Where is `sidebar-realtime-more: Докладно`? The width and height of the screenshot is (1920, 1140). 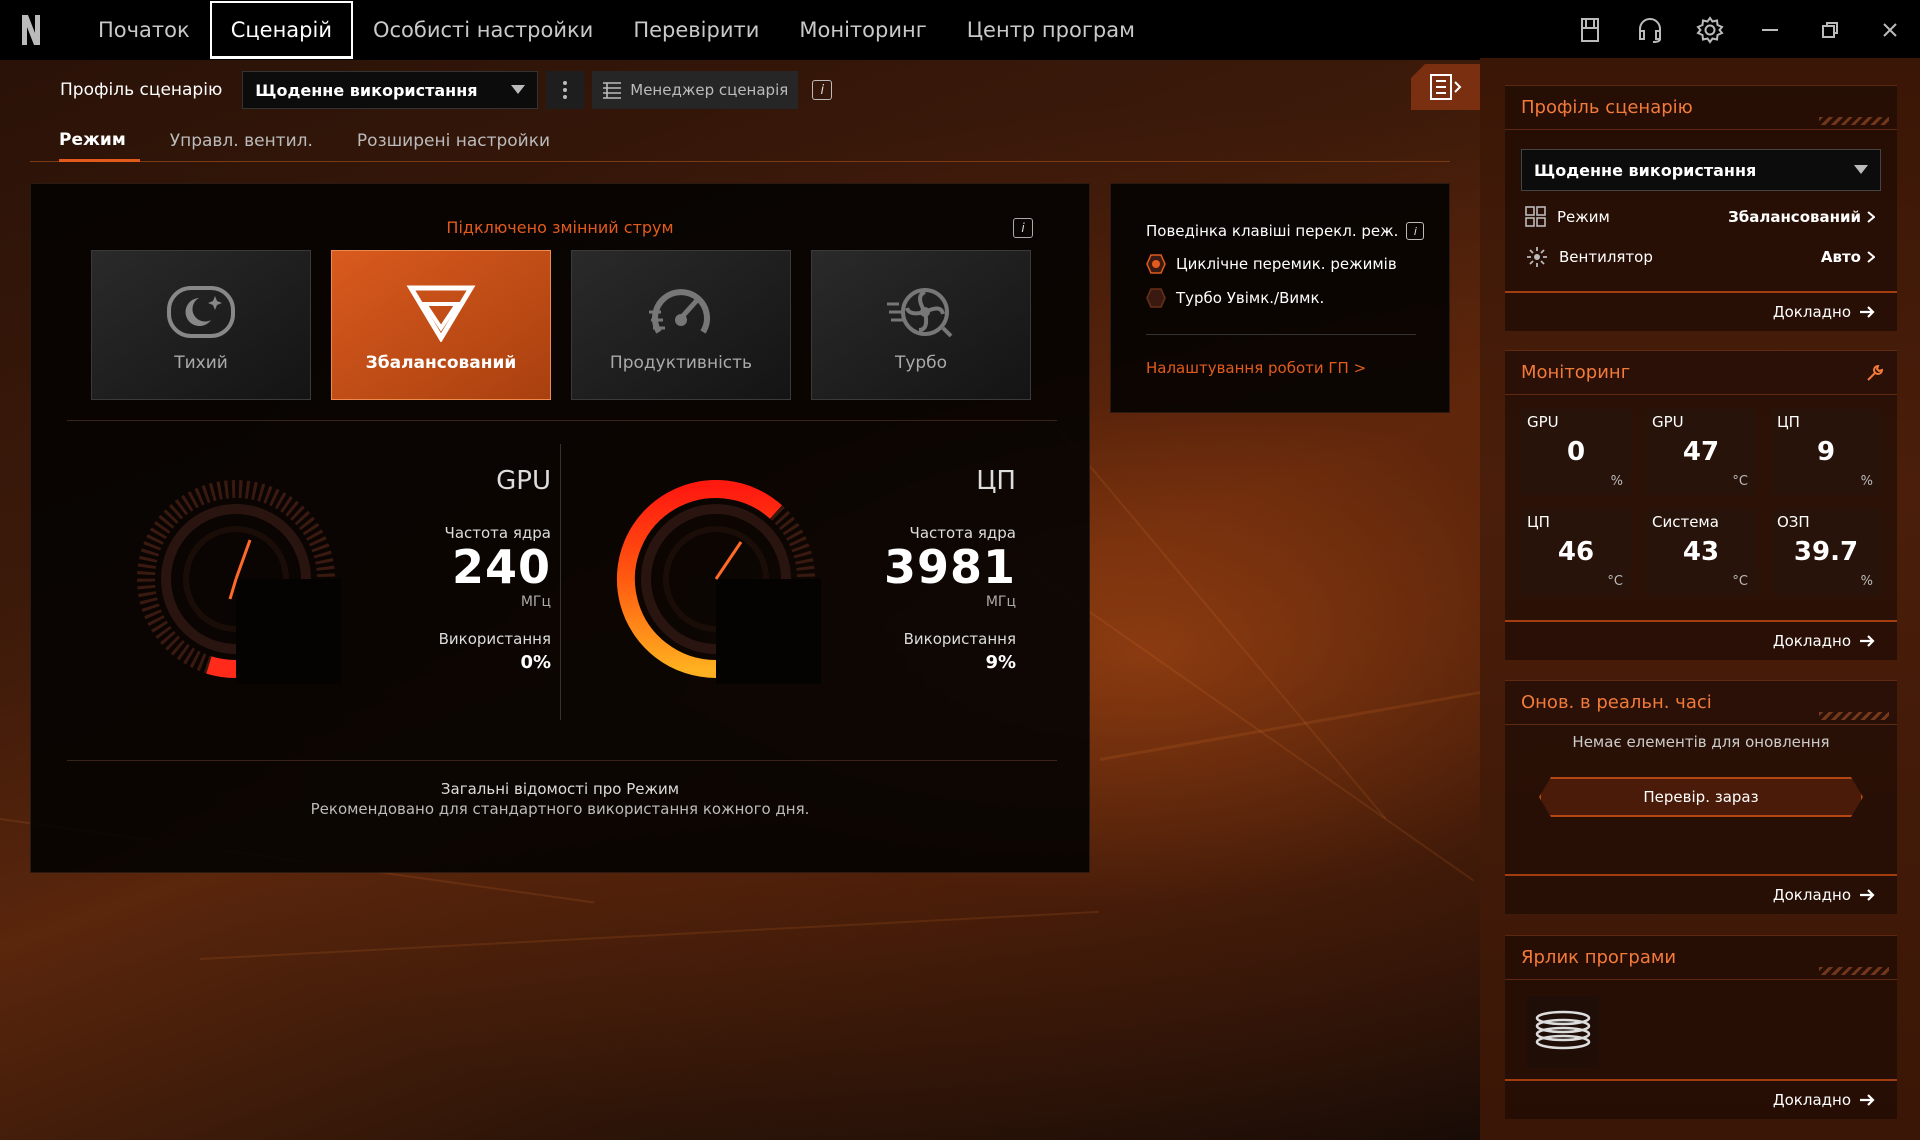
sidebar-realtime-more: Докладно is located at coordinates (1701, 894).